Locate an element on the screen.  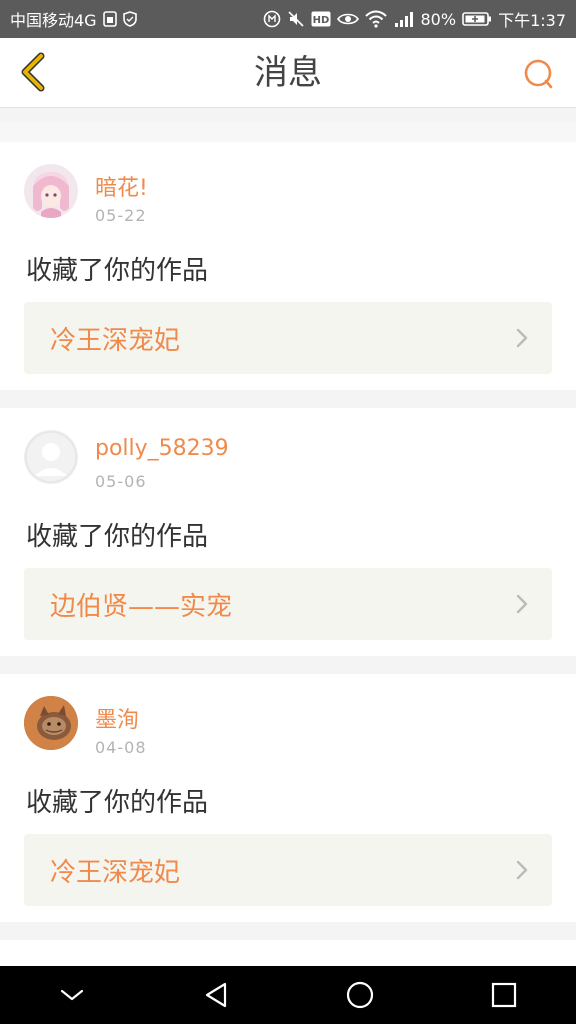
app-header: 消息 is located at coordinates (288, 73).